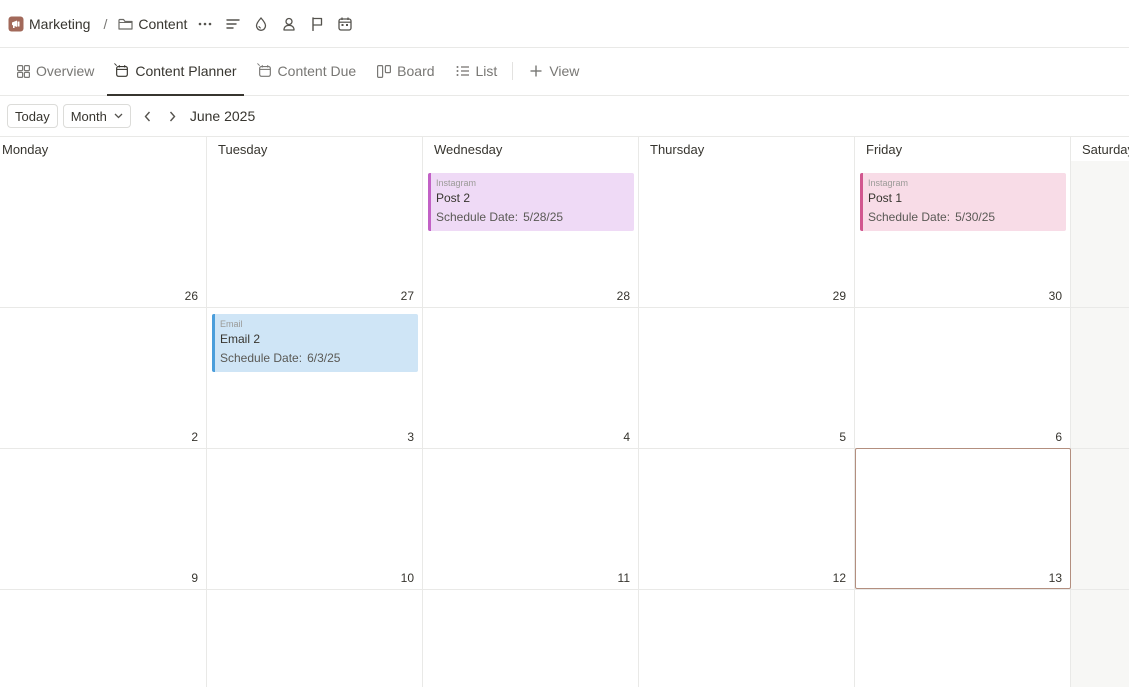  Describe the element at coordinates (60, 23) in the screenshot. I see `breadcrumb-workspace-label: Marketing` at that location.